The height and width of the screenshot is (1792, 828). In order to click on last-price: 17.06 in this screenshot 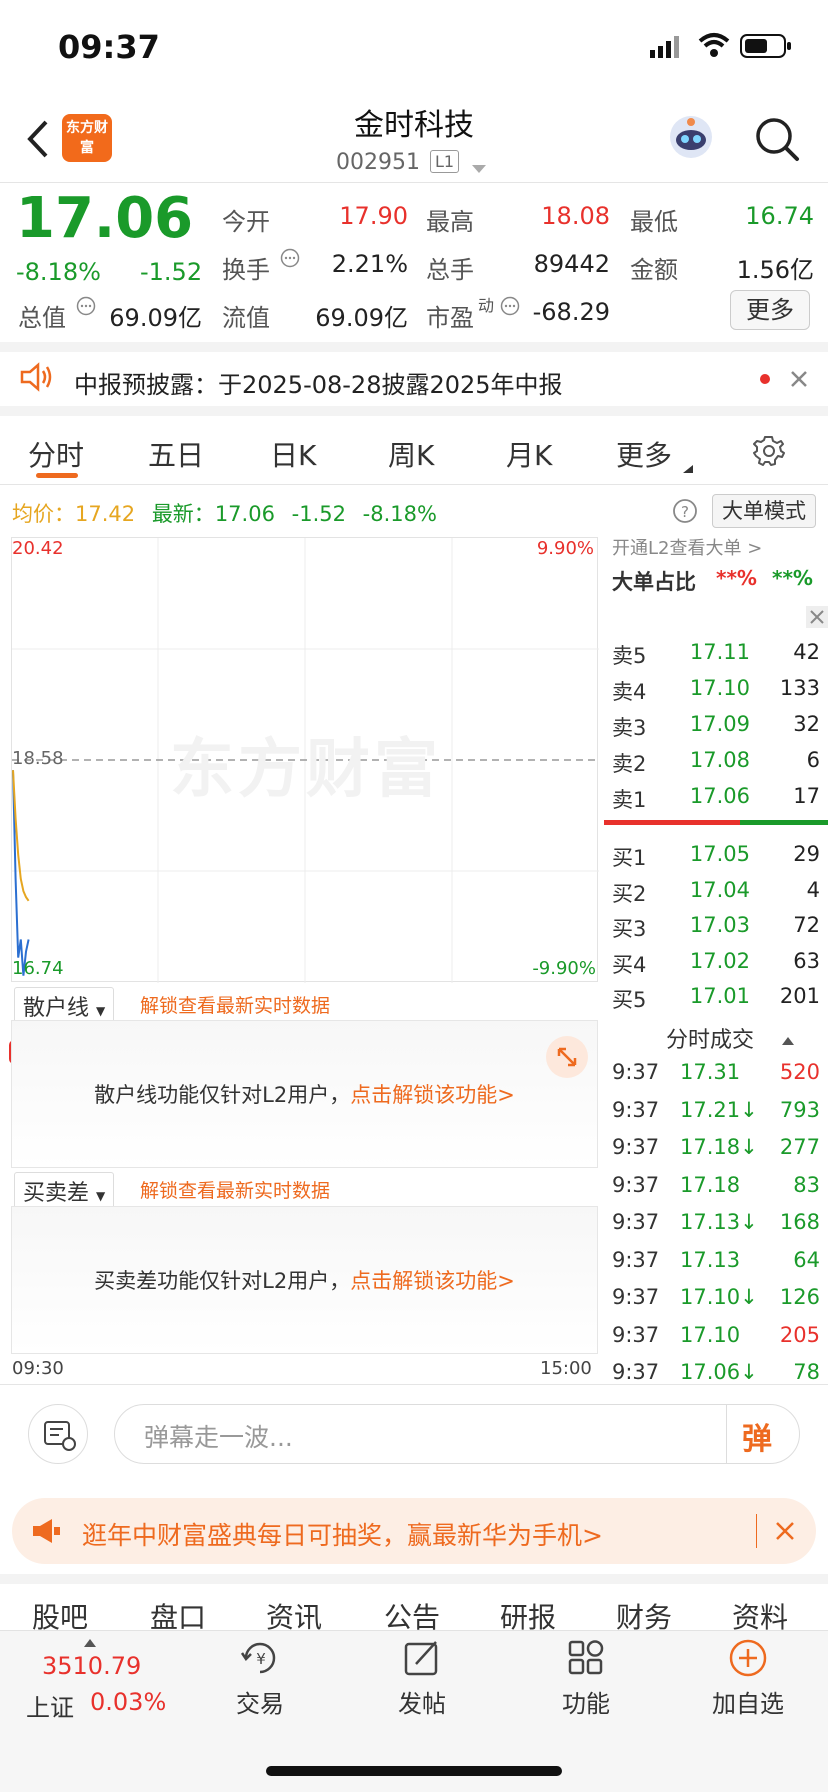, I will do `click(105, 218)`.